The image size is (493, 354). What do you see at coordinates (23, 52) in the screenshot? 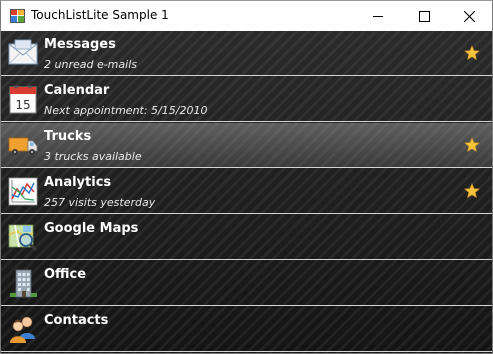
I see `envelope-icon` at bounding box center [23, 52].